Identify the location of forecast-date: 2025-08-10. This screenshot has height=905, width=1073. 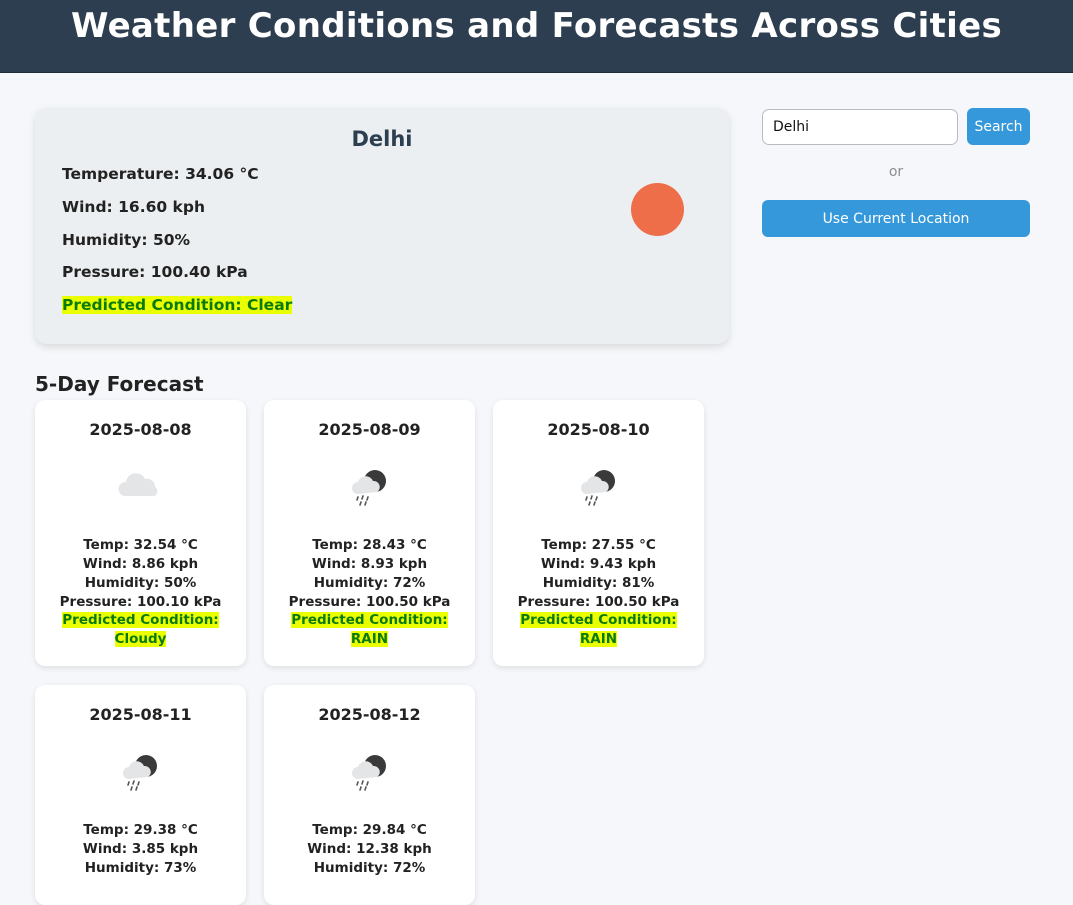
(598, 429).